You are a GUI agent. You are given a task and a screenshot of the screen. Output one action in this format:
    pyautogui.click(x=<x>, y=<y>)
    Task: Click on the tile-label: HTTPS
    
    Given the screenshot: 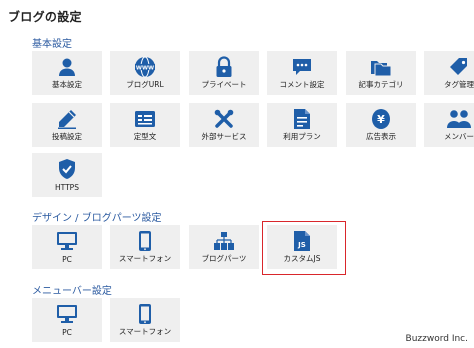 What is the action you would take?
    pyautogui.click(x=67, y=187)
    